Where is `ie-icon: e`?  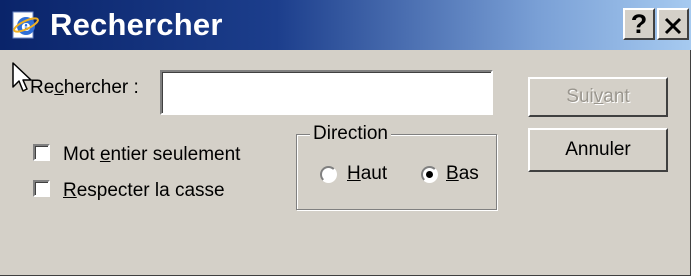
ie-icon: e is located at coordinates (25, 25).